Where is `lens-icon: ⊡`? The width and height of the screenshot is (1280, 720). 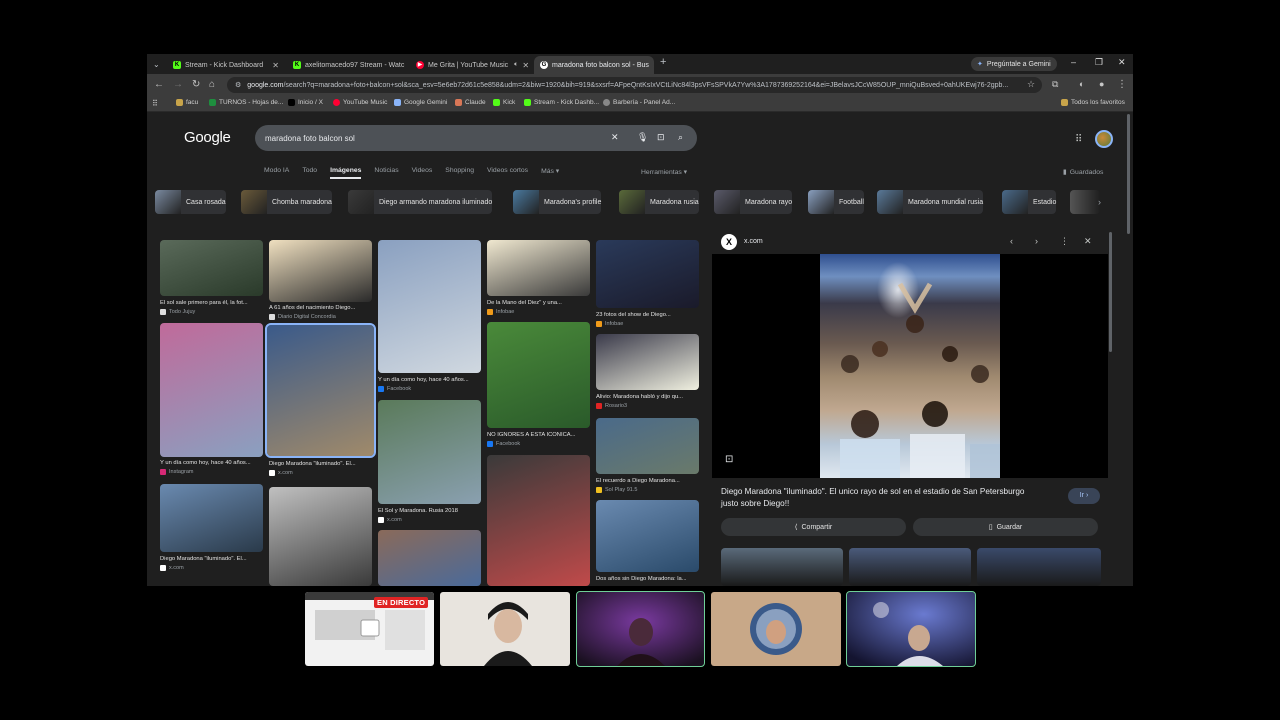 lens-icon: ⊡ is located at coordinates (661, 137).